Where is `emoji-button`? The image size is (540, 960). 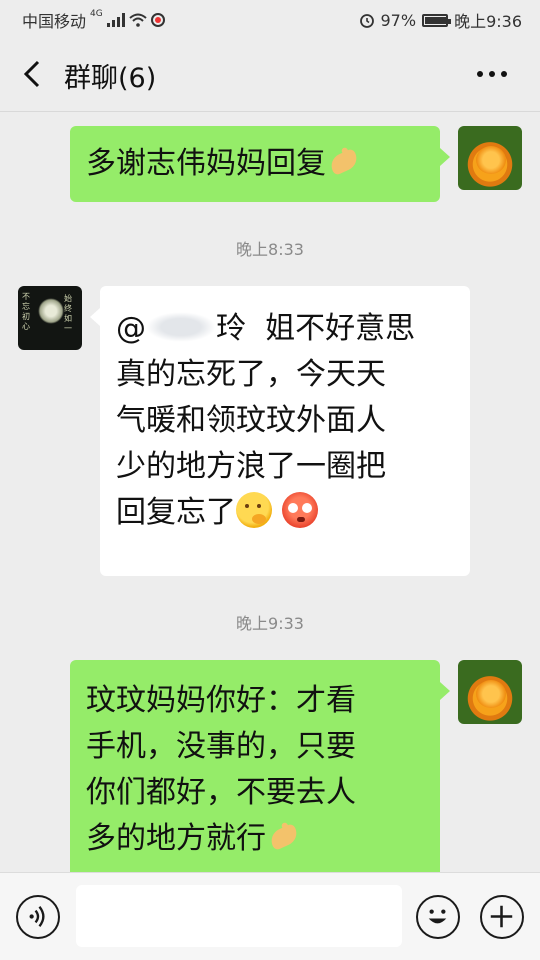 emoji-button is located at coordinates (438, 917).